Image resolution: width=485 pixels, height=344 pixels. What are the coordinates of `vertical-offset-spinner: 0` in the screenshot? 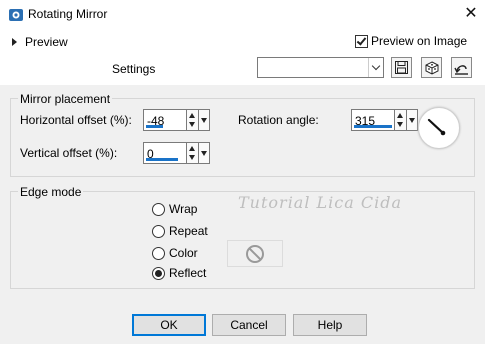 It's located at (177, 154).